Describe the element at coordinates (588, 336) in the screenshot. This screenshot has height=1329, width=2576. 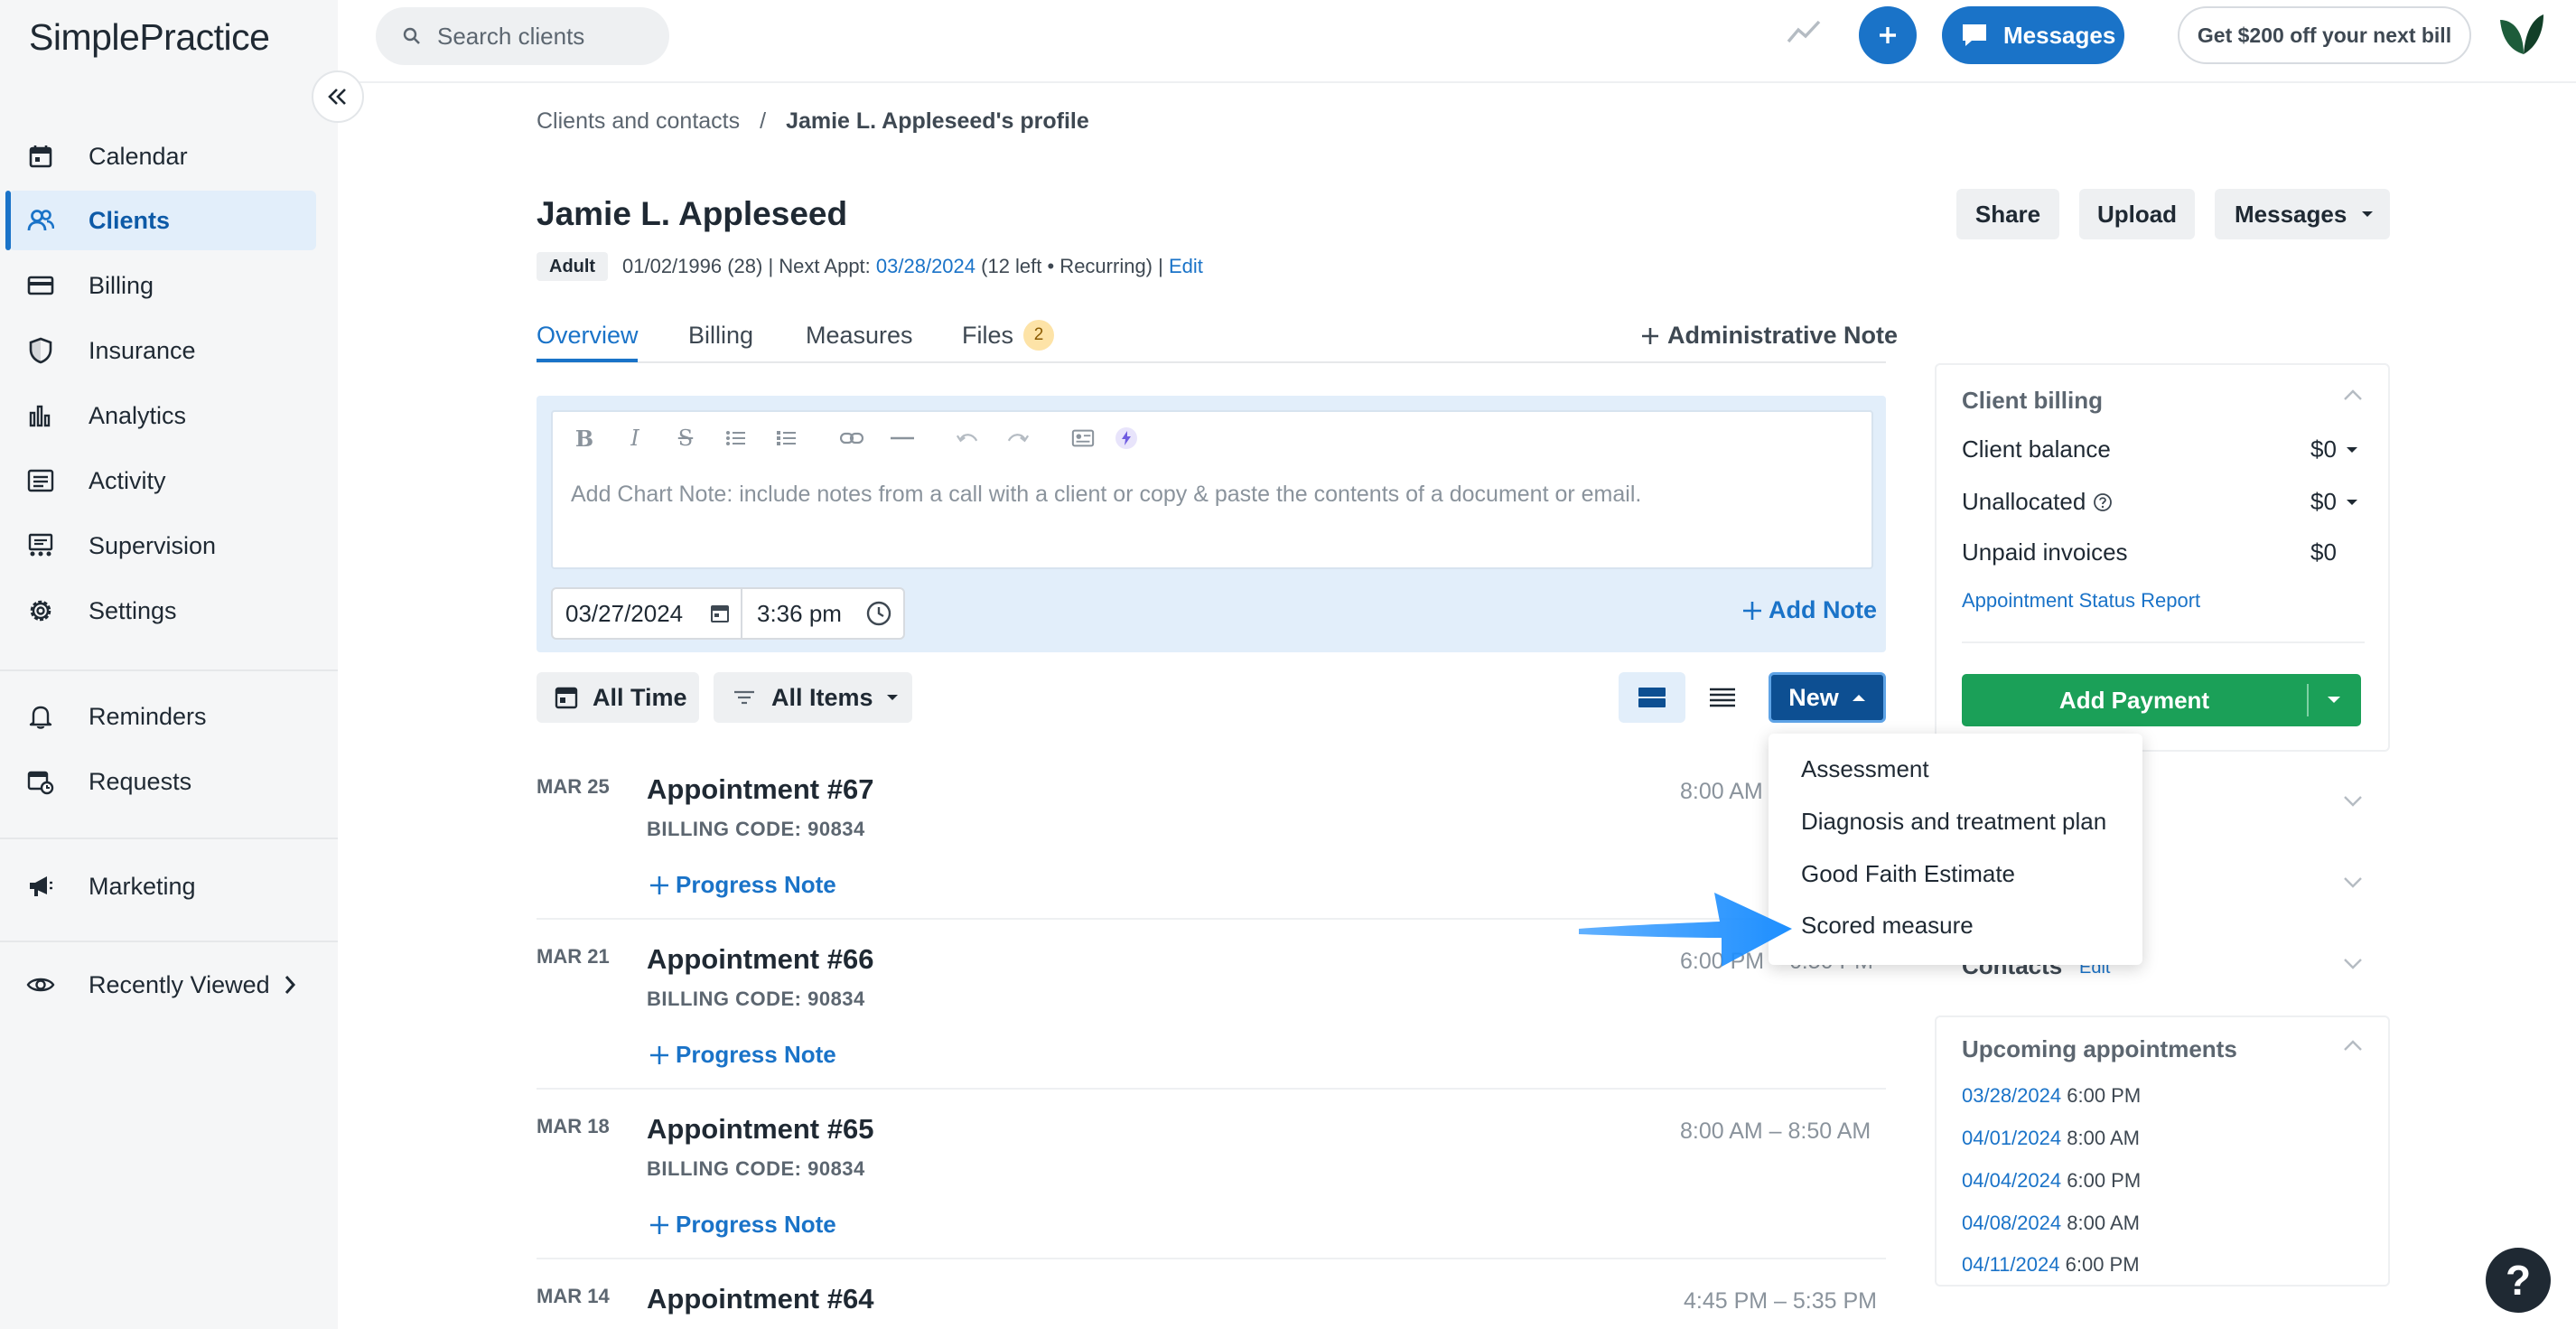
I see `tab-overview: Overview` at that location.